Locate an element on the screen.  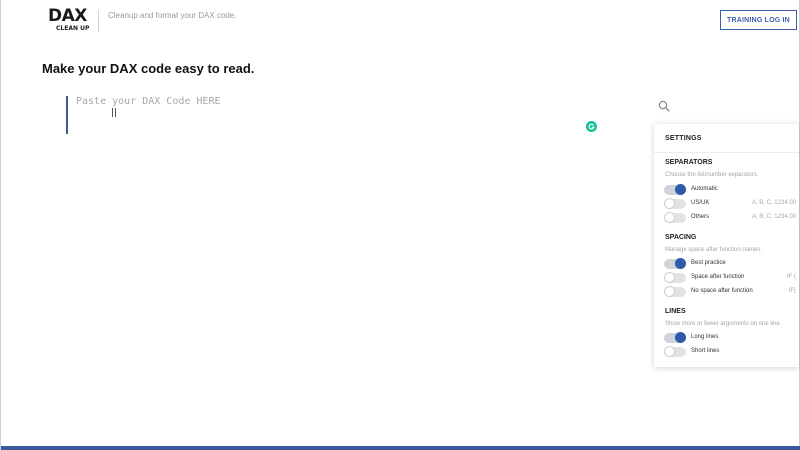
training-login-button: TRAINING LOG IN is located at coordinates (758, 20).